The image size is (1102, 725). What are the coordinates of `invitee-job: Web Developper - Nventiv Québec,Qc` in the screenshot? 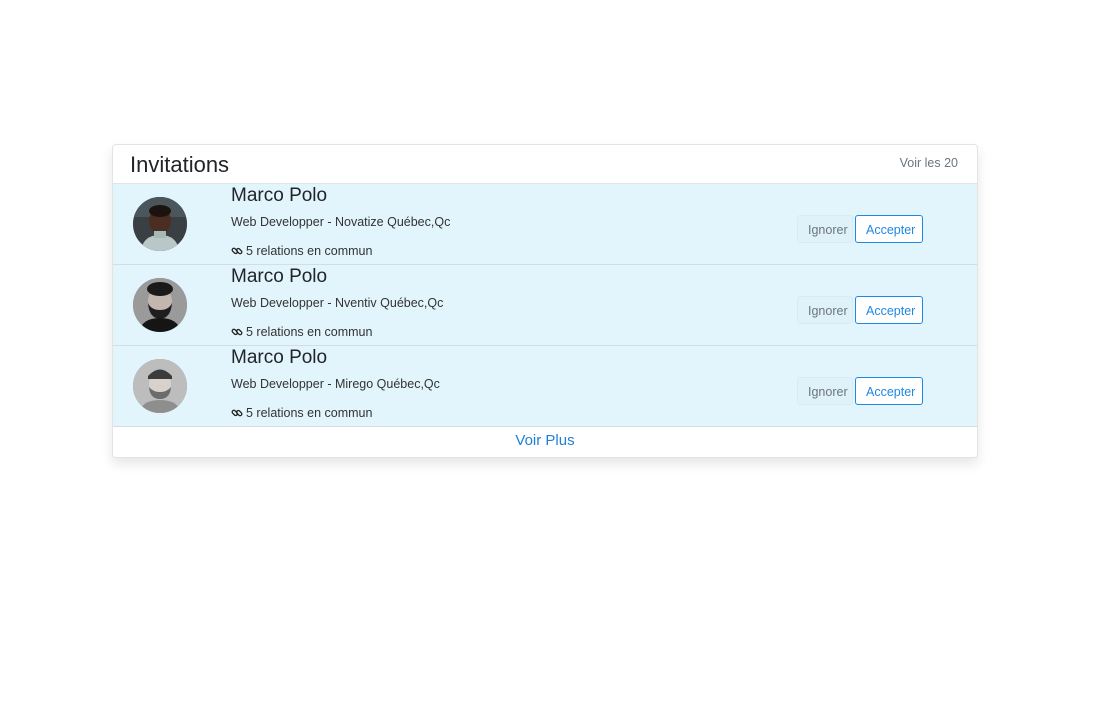 It's located at (337, 303).